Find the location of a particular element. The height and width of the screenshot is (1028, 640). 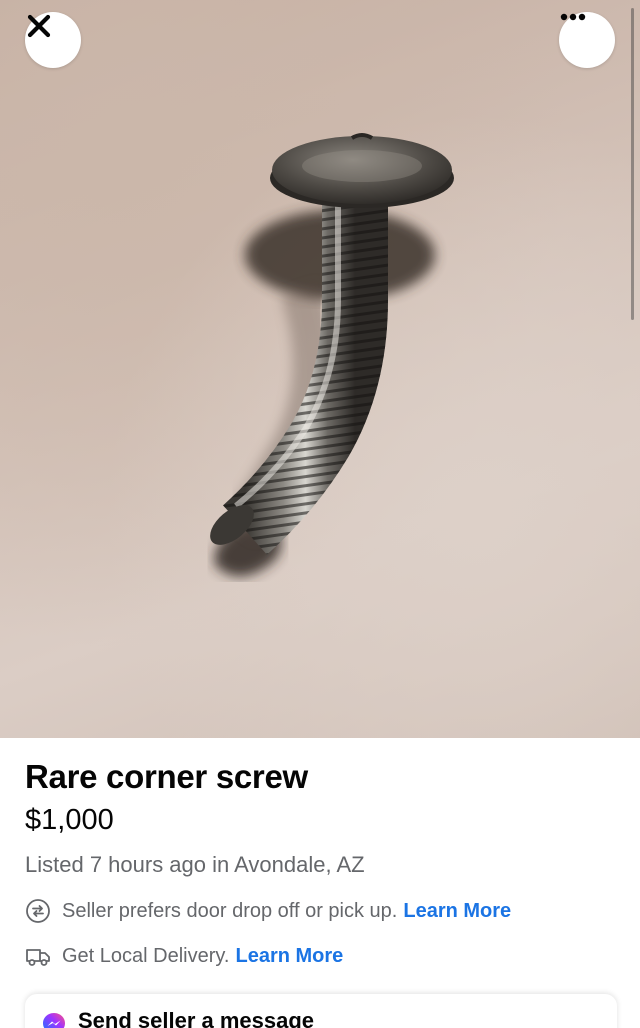

swap-arrows-icon is located at coordinates (38, 911).